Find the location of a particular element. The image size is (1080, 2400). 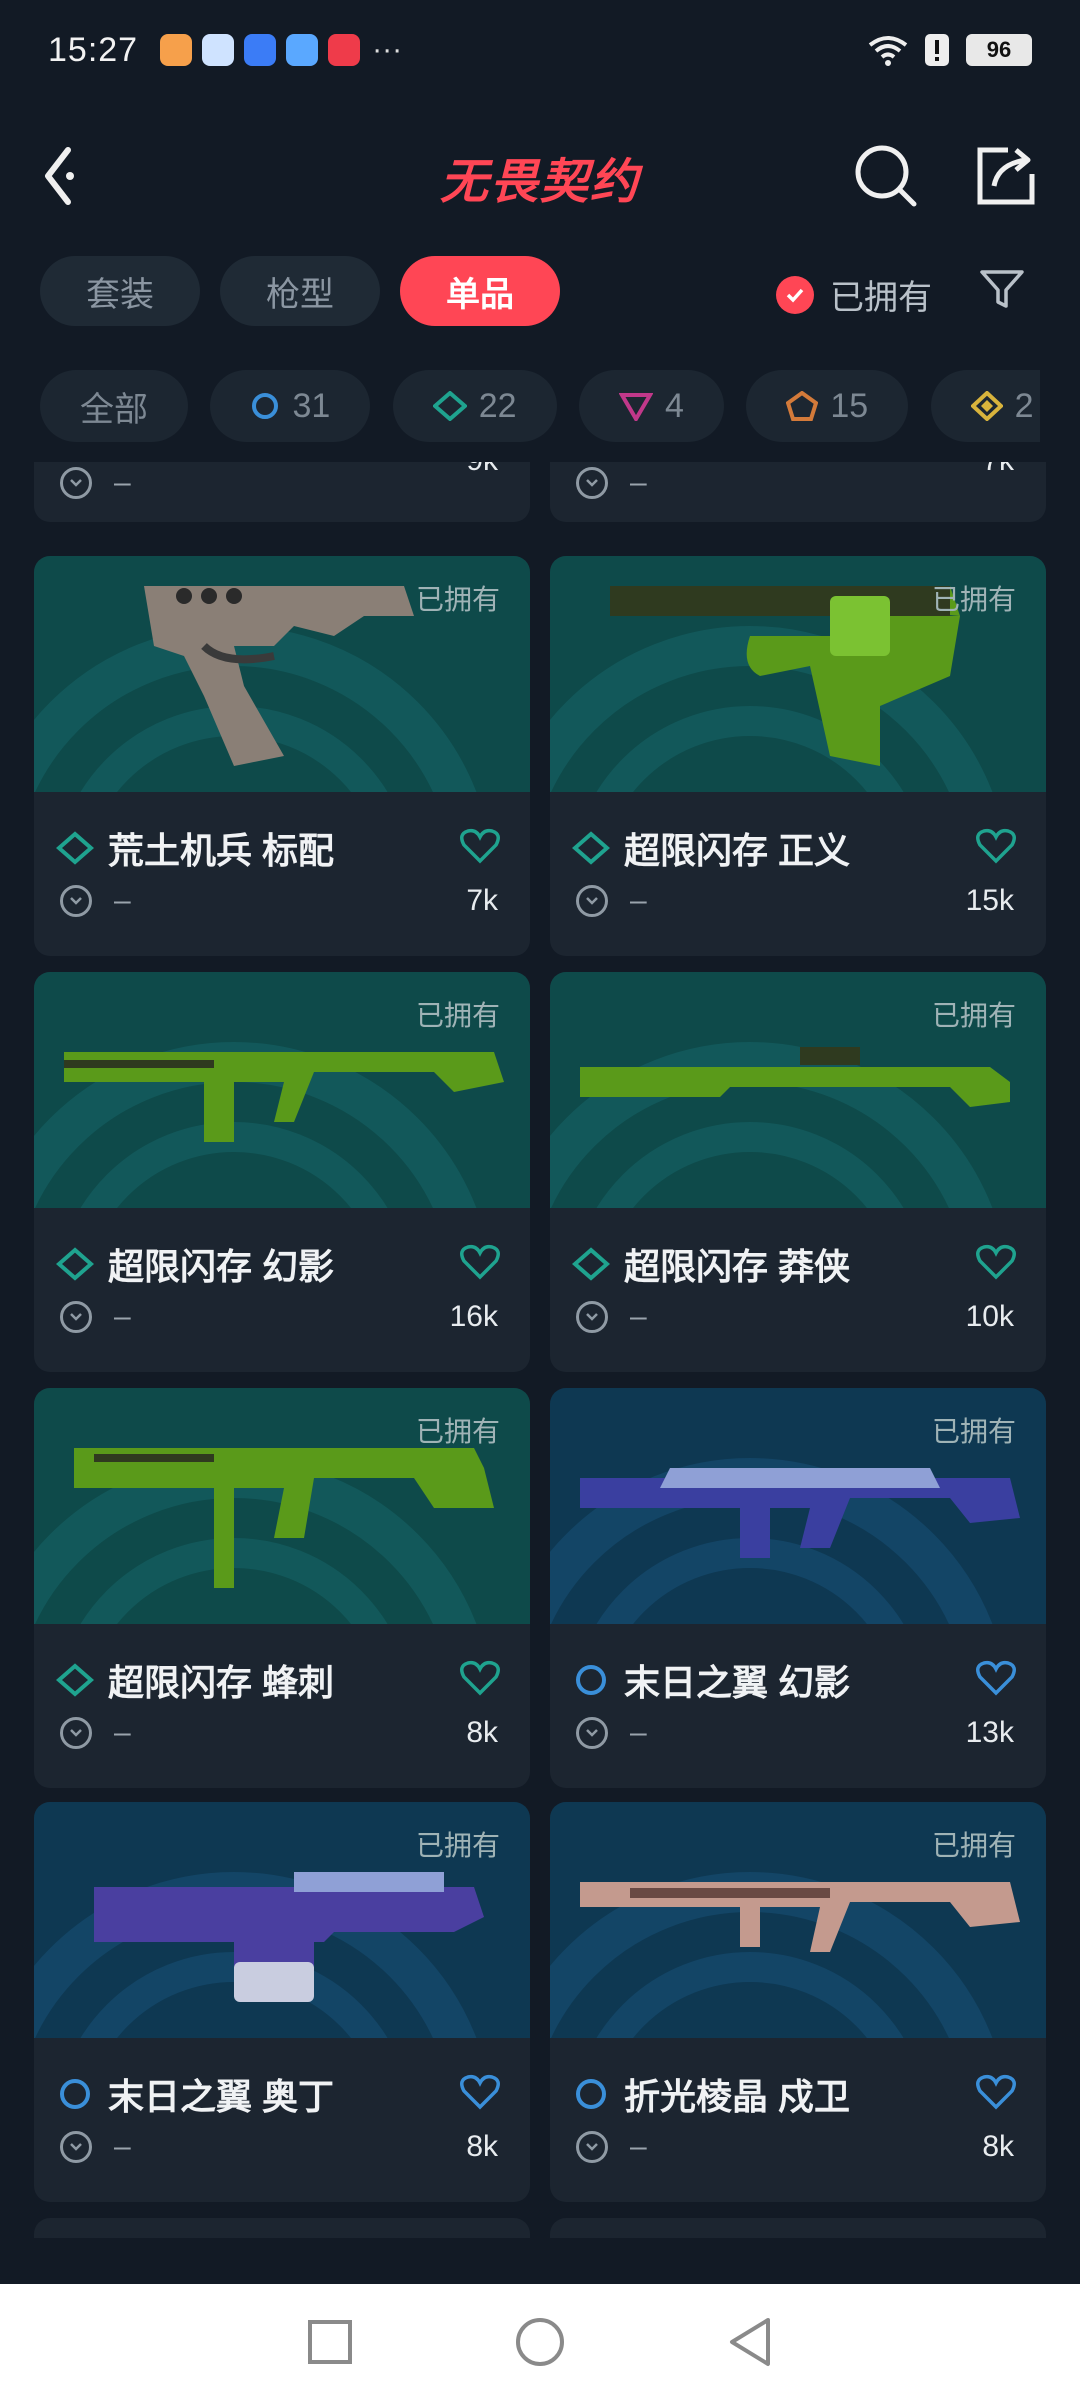

search-icon is located at coordinates (885, 175).